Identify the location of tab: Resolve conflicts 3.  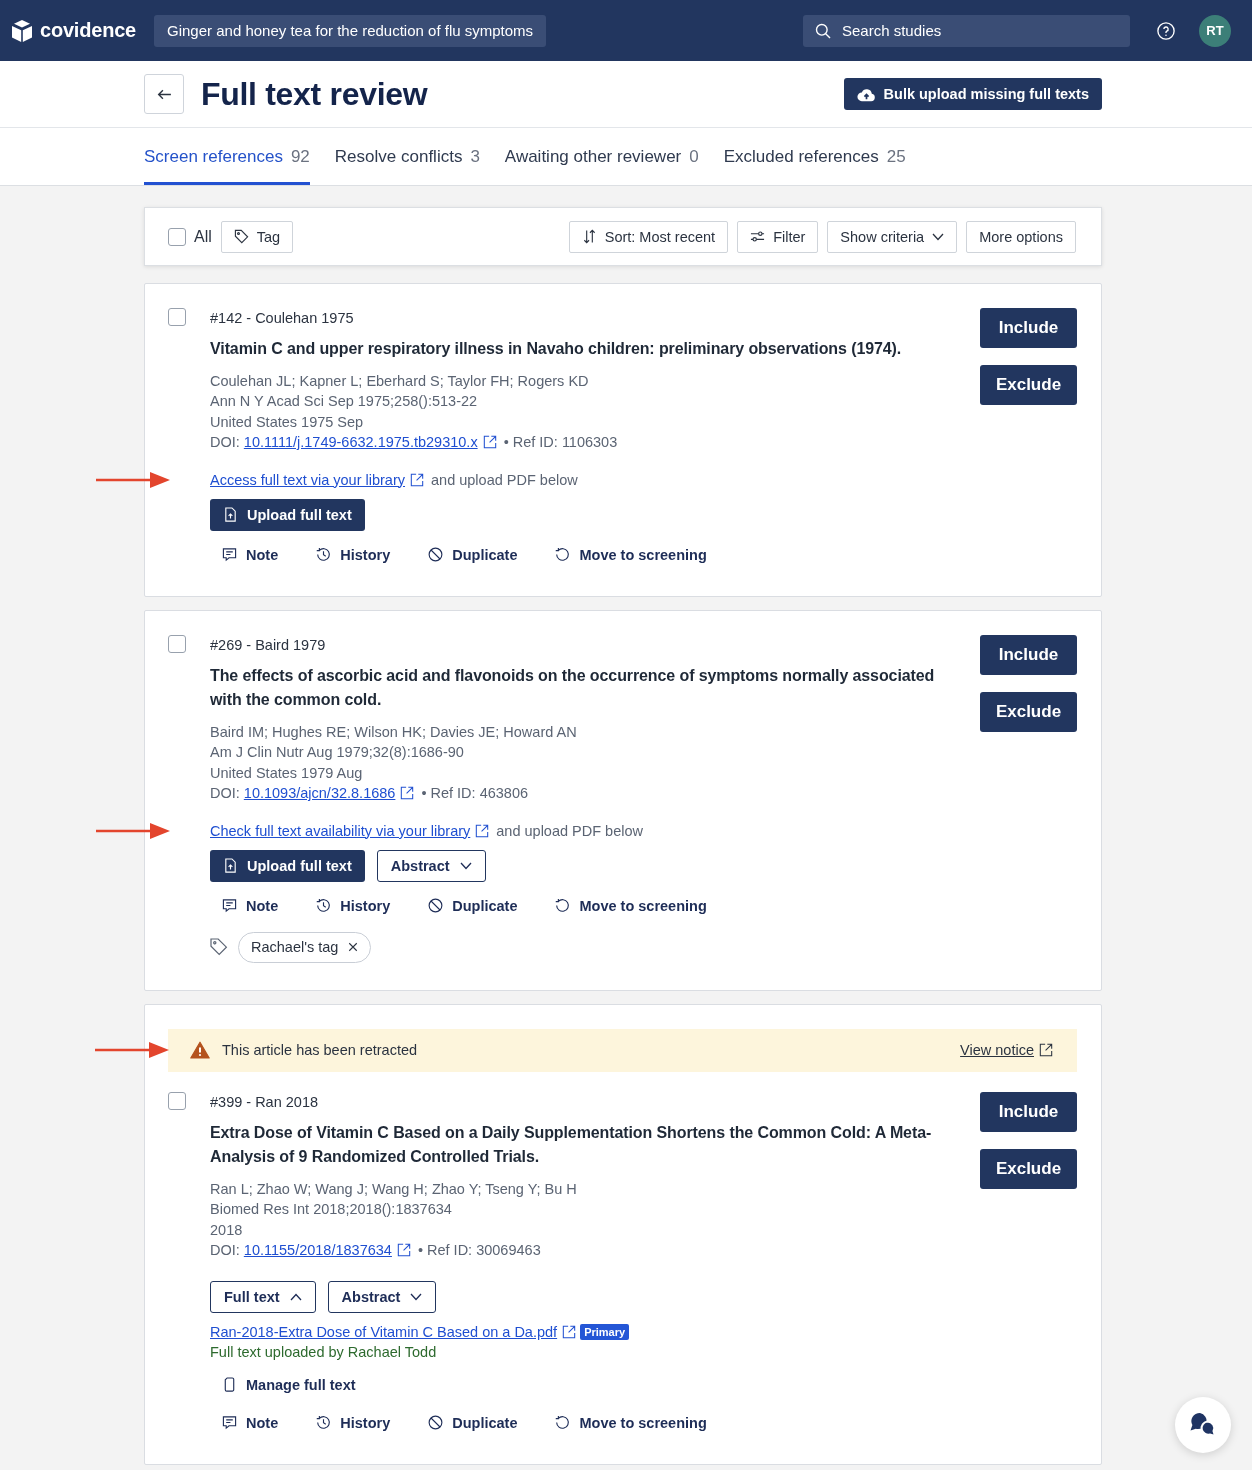
(407, 156).